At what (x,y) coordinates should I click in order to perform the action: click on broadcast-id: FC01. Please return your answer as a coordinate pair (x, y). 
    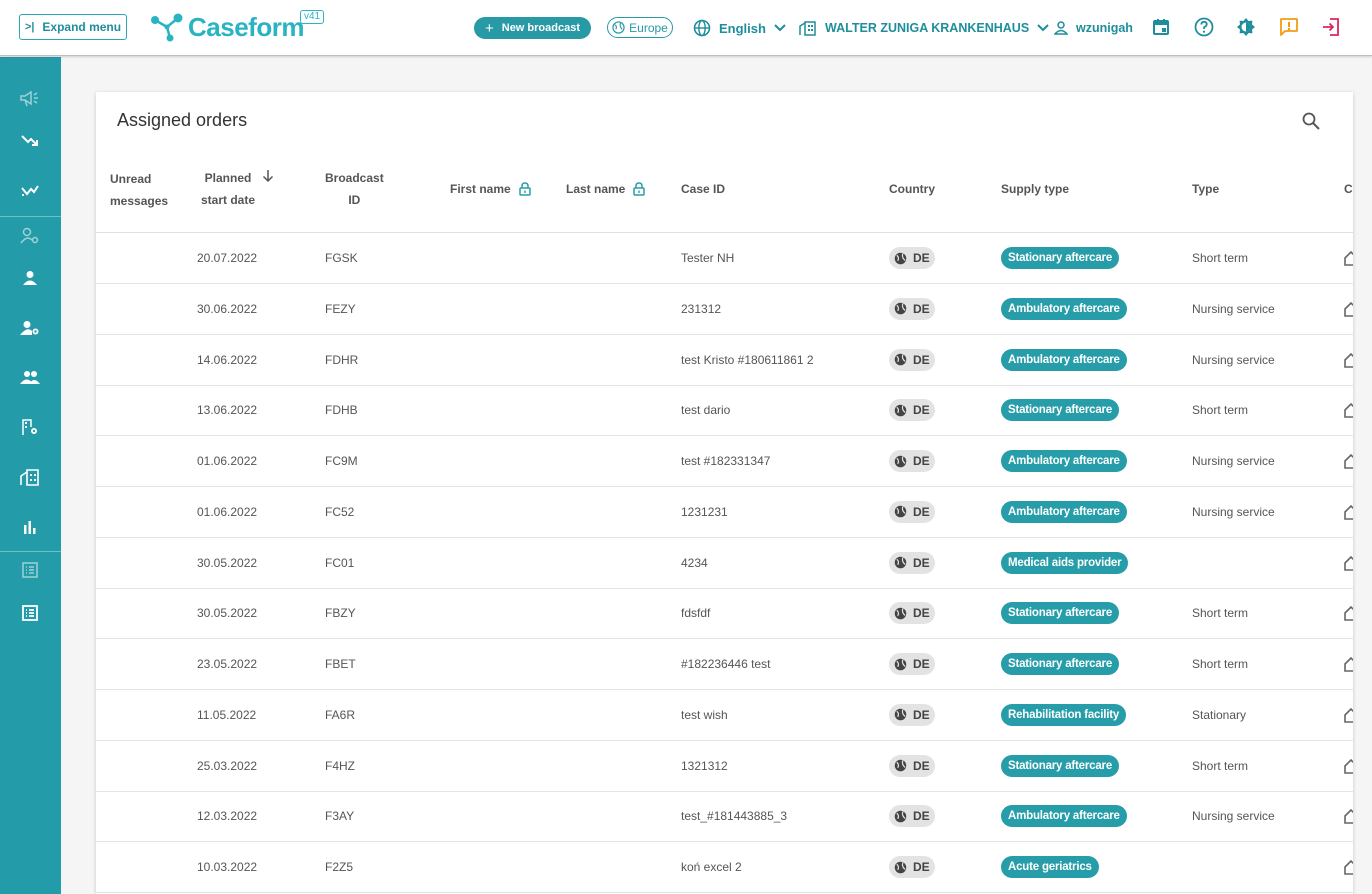
    Looking at the image, I should click on (340, 562).